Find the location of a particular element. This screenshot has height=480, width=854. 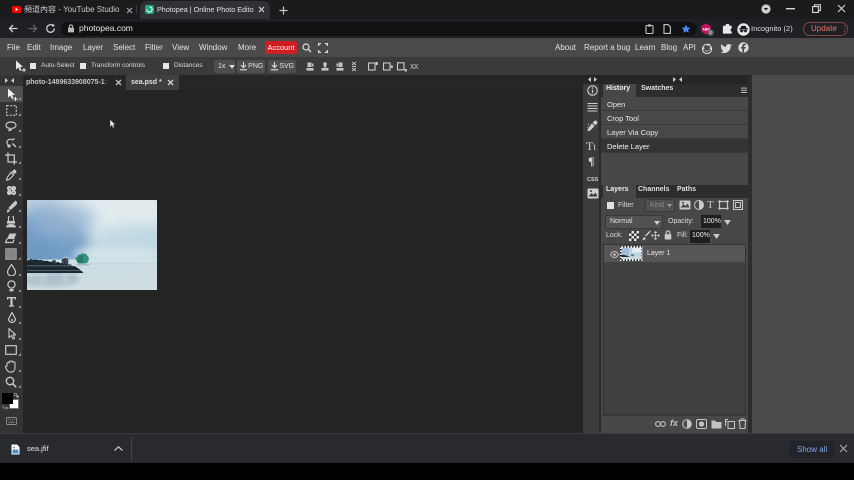

svg-text: 2 is located at coordinates (710, 32).